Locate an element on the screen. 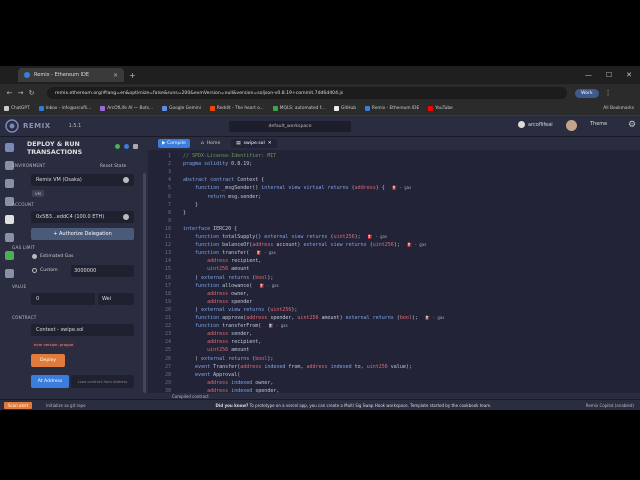 Image resolution: width=640 pixels, height=480 pixels. reload-icon: ↻ is located at coordinates (31, 93).